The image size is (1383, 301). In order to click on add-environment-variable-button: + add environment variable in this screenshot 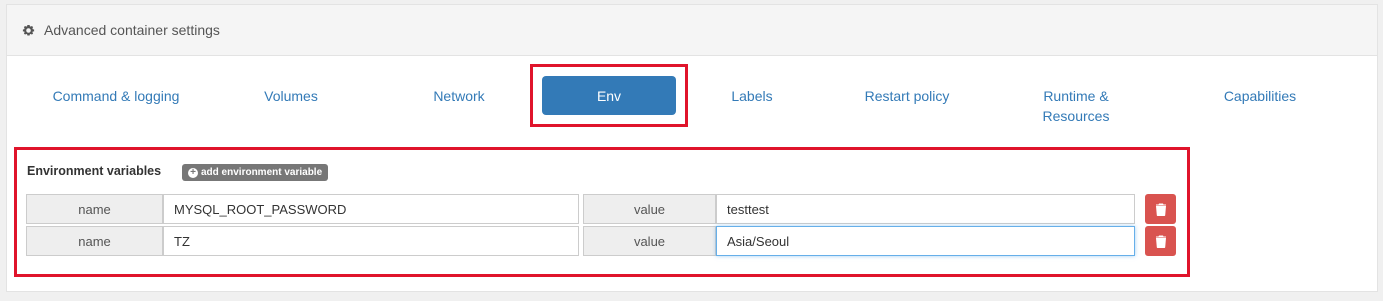, I will do `click(255, 172)`.